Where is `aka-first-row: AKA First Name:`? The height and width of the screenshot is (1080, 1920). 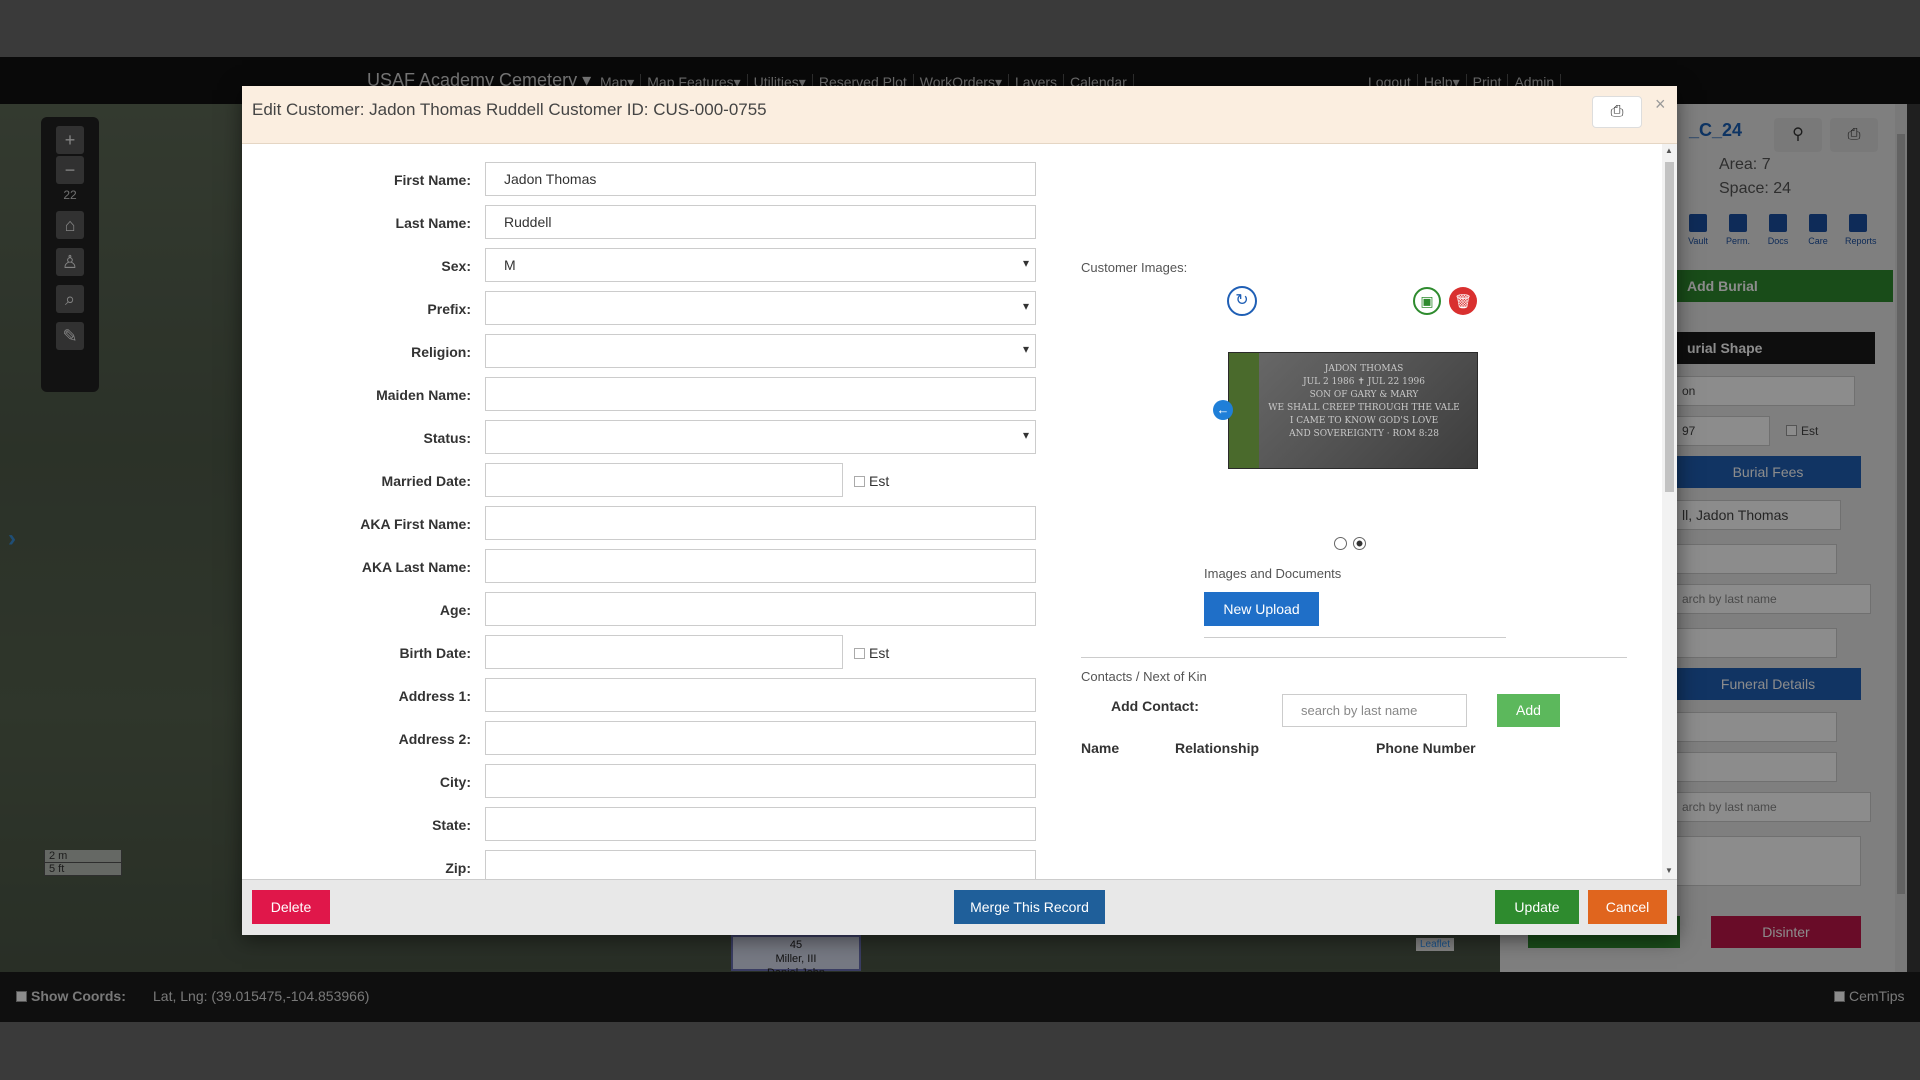
aka-first-row: AKA First Name: is located at coordinates (642, 523).